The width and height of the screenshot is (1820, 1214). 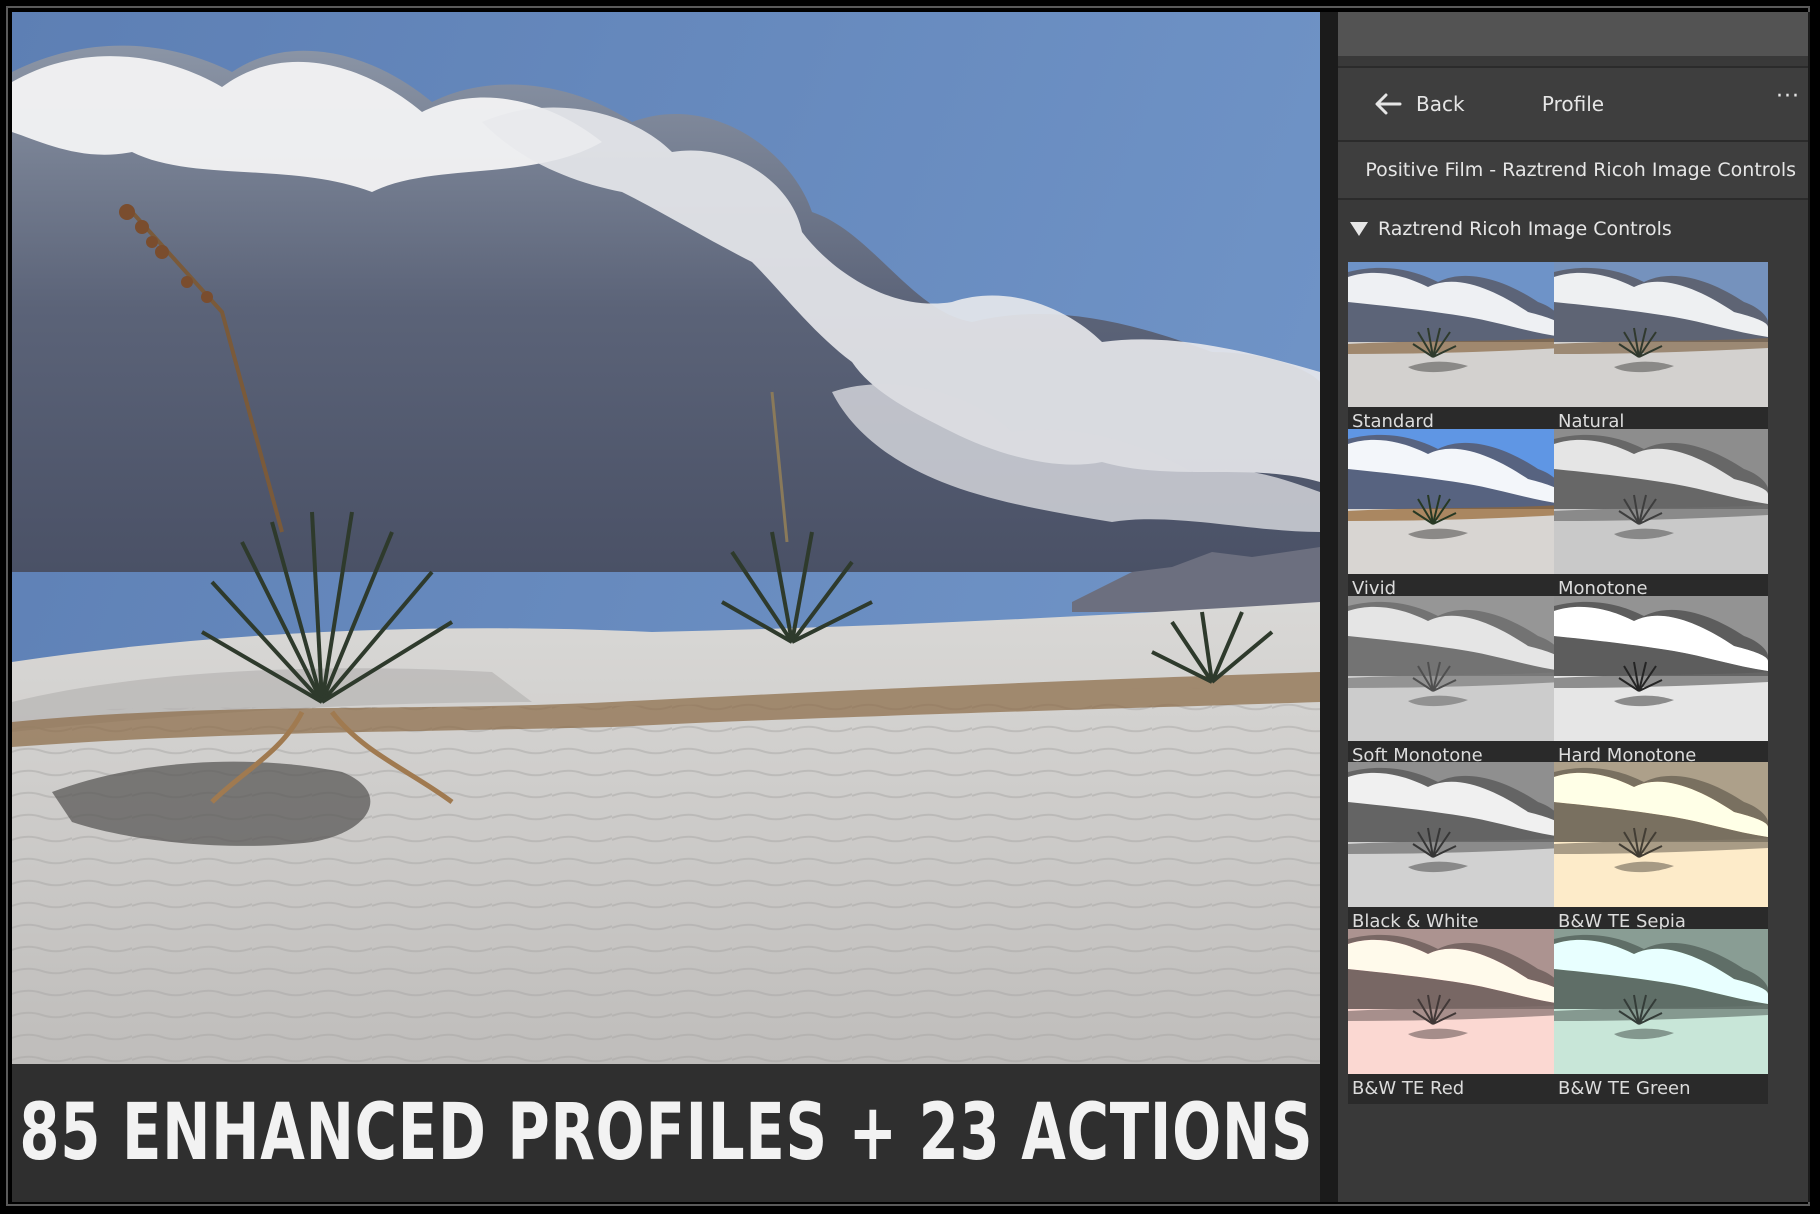 I want to click on profile-thumbnail-black-white: Black & White, so click(x=1455, y=849).